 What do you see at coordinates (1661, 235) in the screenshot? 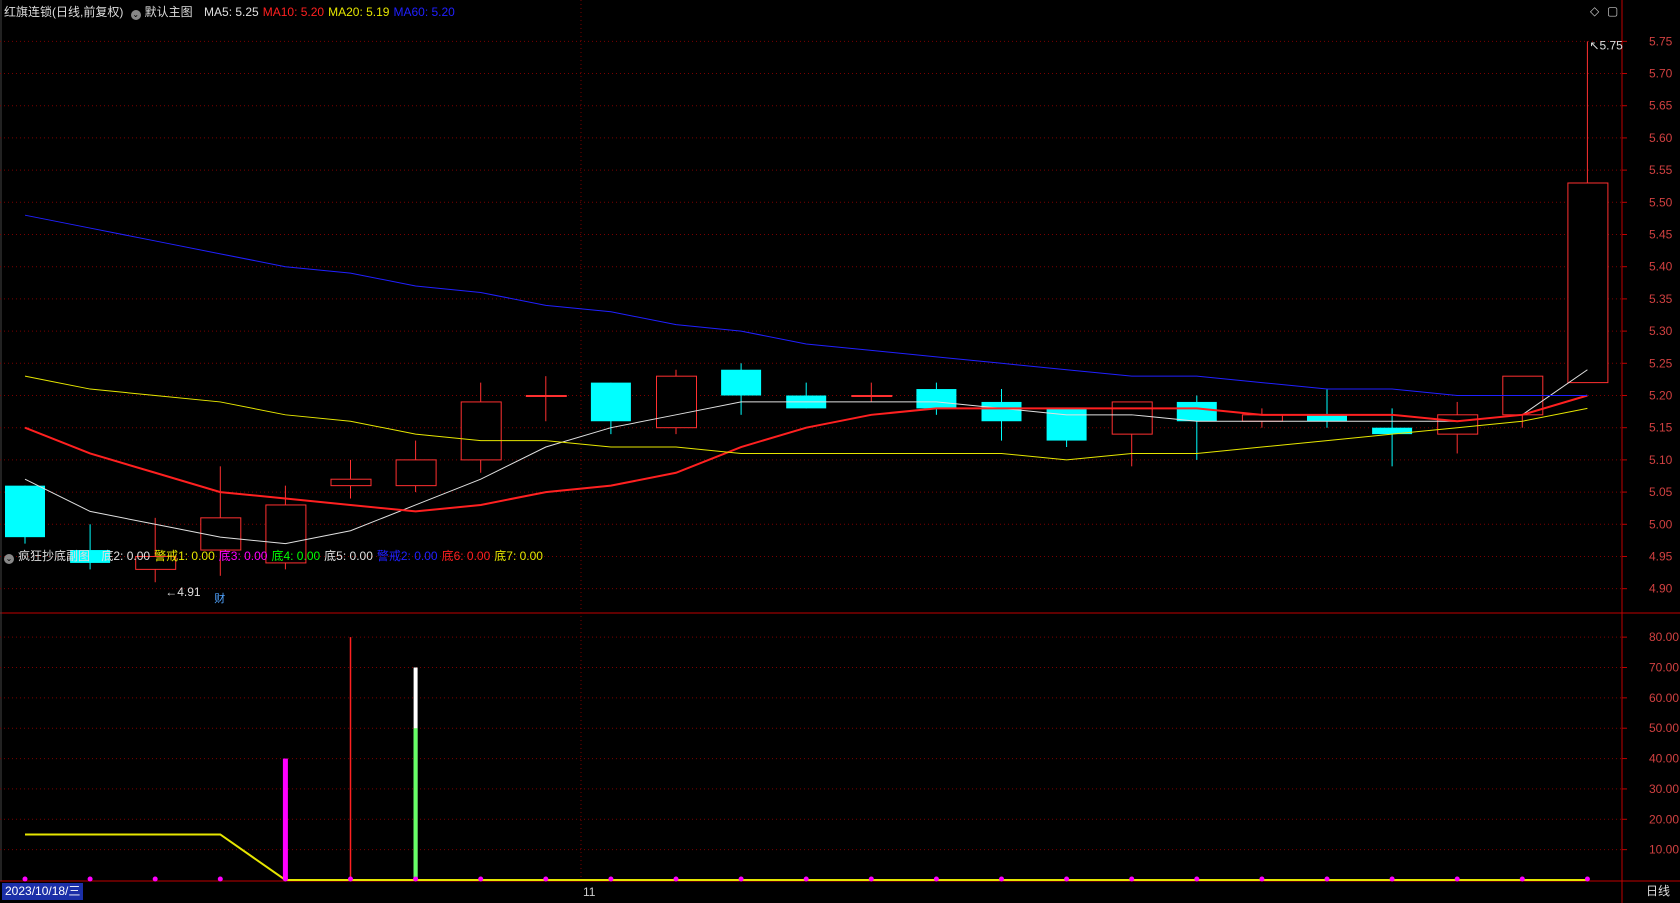
I see `price-tick-label: 5.45` at bounding box center [1661, 235].